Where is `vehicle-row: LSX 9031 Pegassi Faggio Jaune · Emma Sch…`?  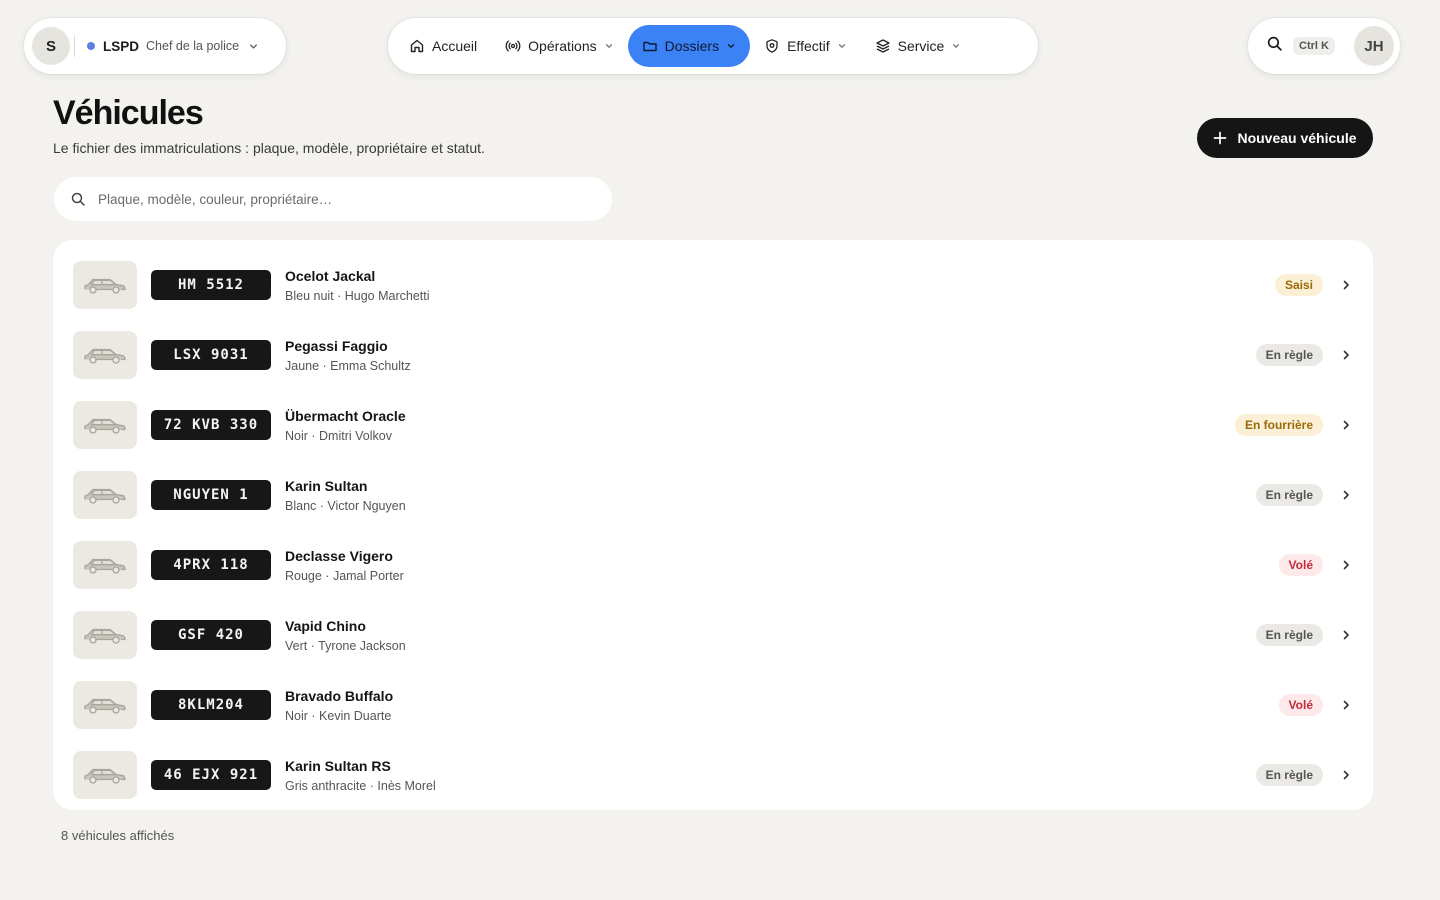 vehicle-row: LSX 9031 Pegassi Faggio Jaune · Emma Sch… is located at coordinates (713, 355).